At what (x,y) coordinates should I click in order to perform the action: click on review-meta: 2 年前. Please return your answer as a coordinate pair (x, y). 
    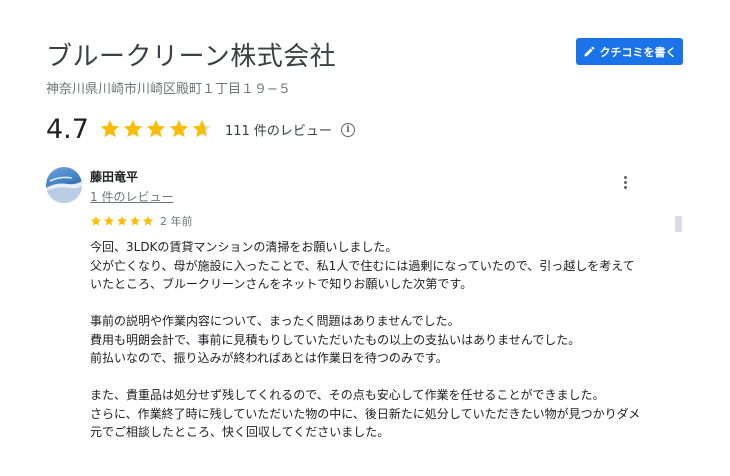
    Looking at the image, I should click on (141, 221).